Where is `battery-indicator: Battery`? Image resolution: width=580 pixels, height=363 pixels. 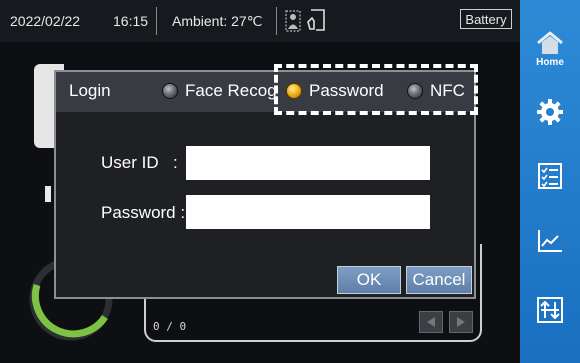
battery-indicator: Battery is located at coordinates (486, 19).